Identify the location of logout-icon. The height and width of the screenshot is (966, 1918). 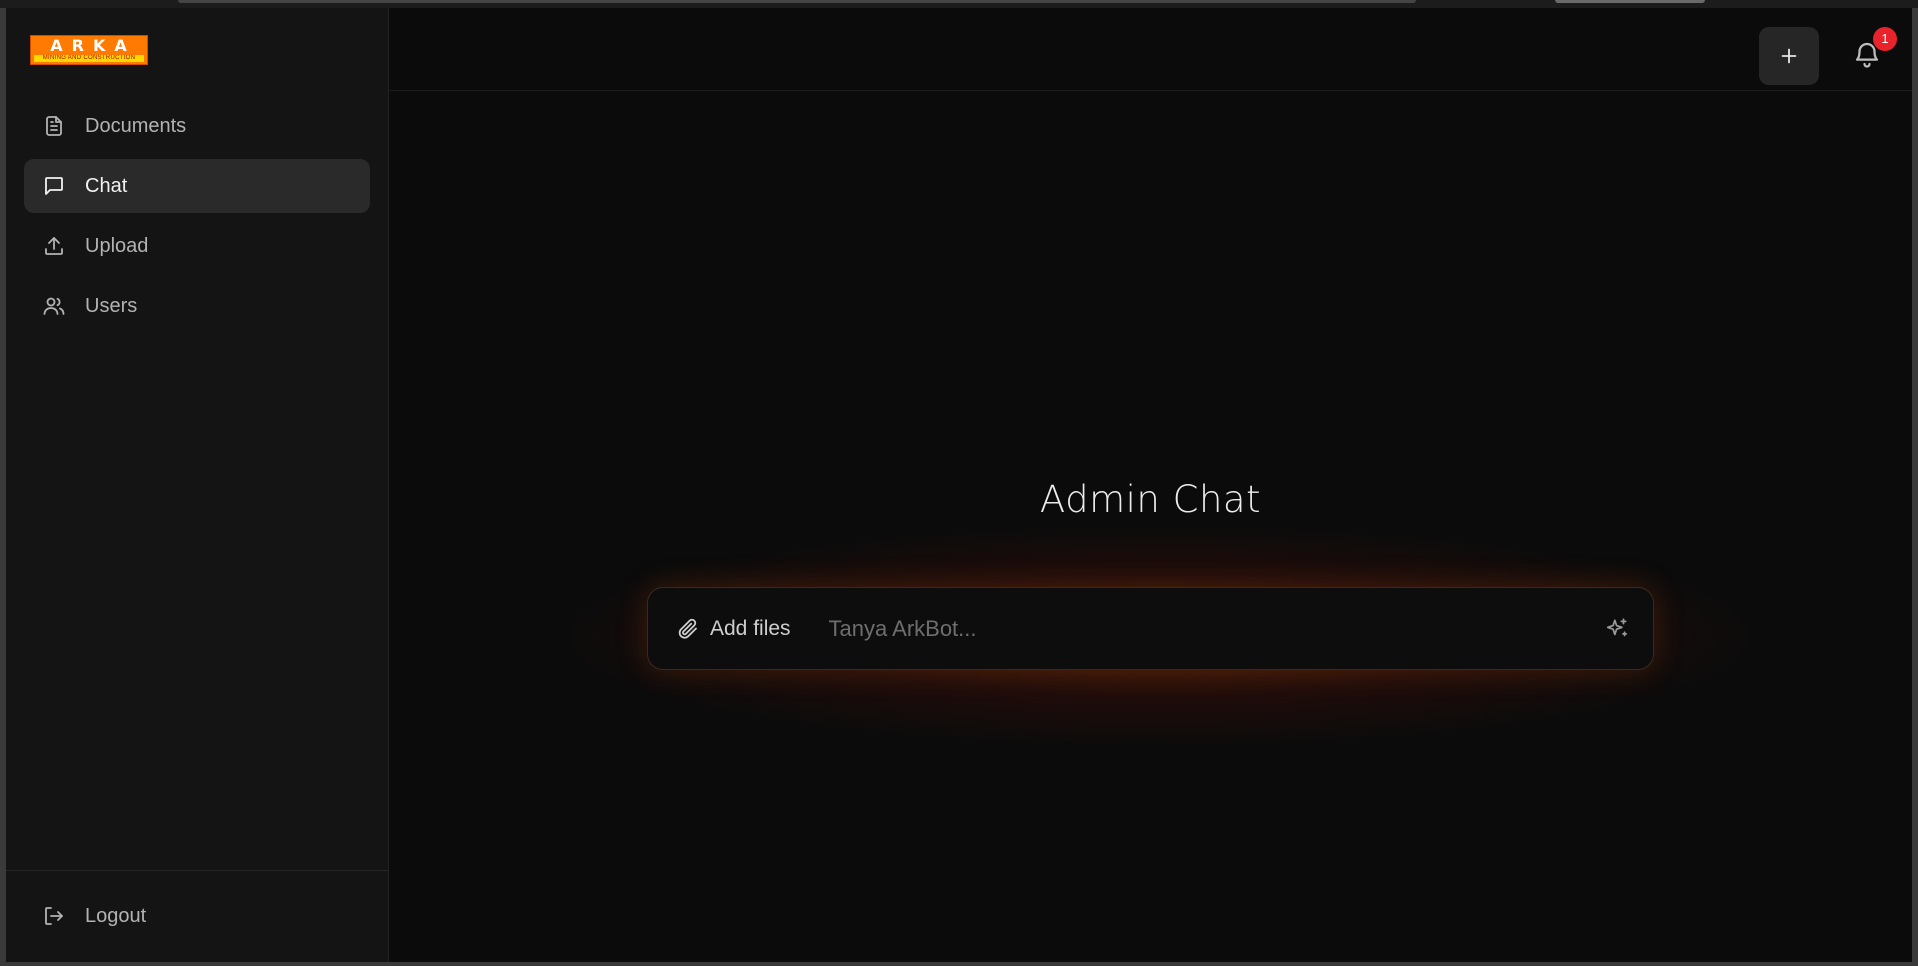
(54, 916).